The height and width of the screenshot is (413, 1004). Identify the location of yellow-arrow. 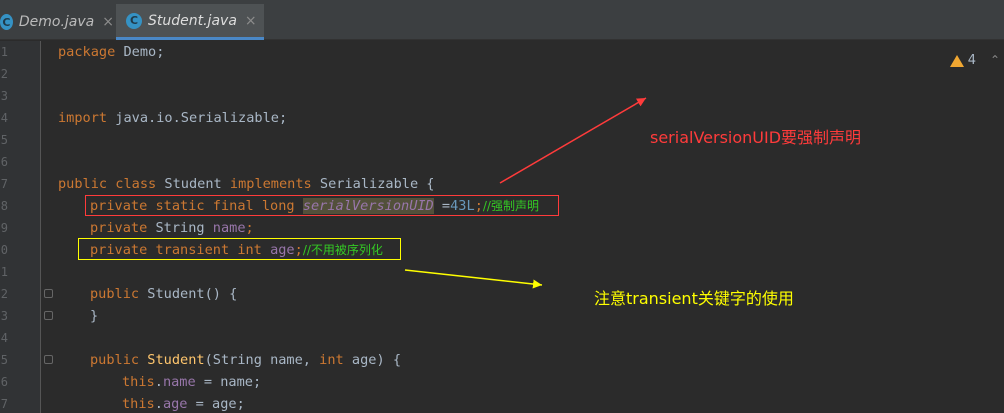
(473, 279).